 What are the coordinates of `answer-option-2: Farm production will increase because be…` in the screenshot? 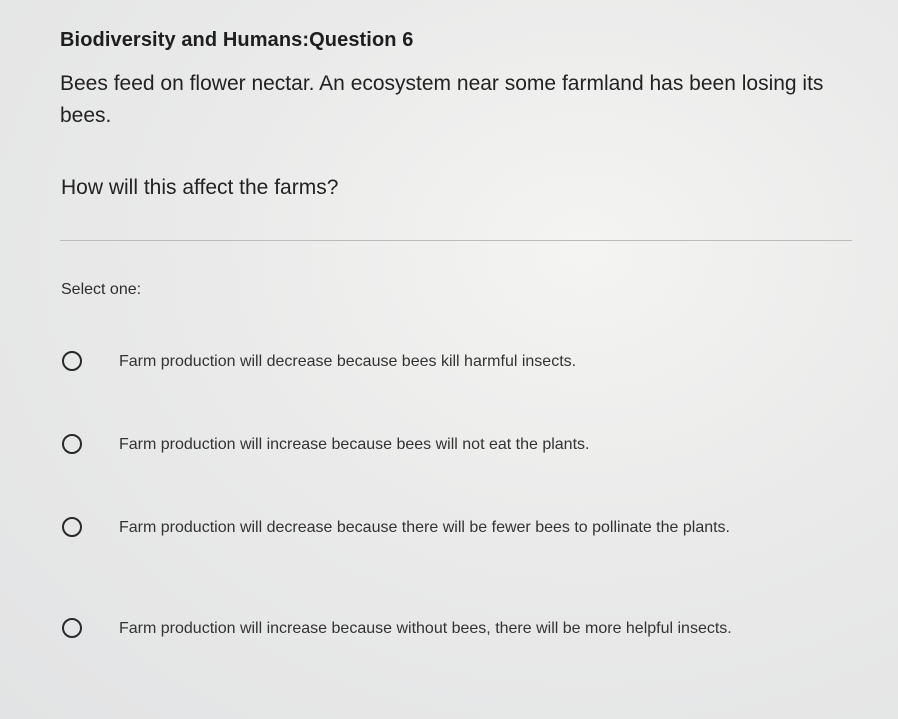 It's located at (410, 447).